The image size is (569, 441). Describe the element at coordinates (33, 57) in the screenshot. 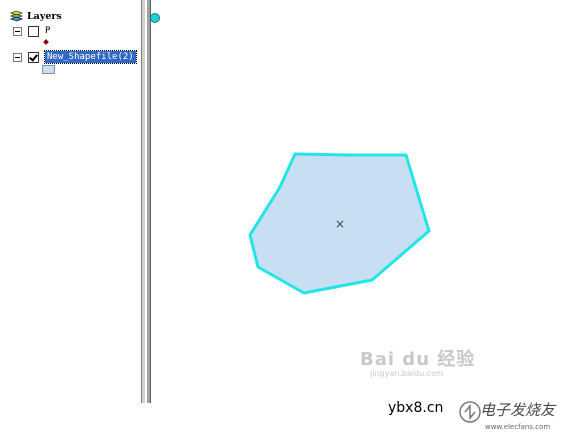

I see `layer-visibility-checkbox-new-shapefile` at that location.